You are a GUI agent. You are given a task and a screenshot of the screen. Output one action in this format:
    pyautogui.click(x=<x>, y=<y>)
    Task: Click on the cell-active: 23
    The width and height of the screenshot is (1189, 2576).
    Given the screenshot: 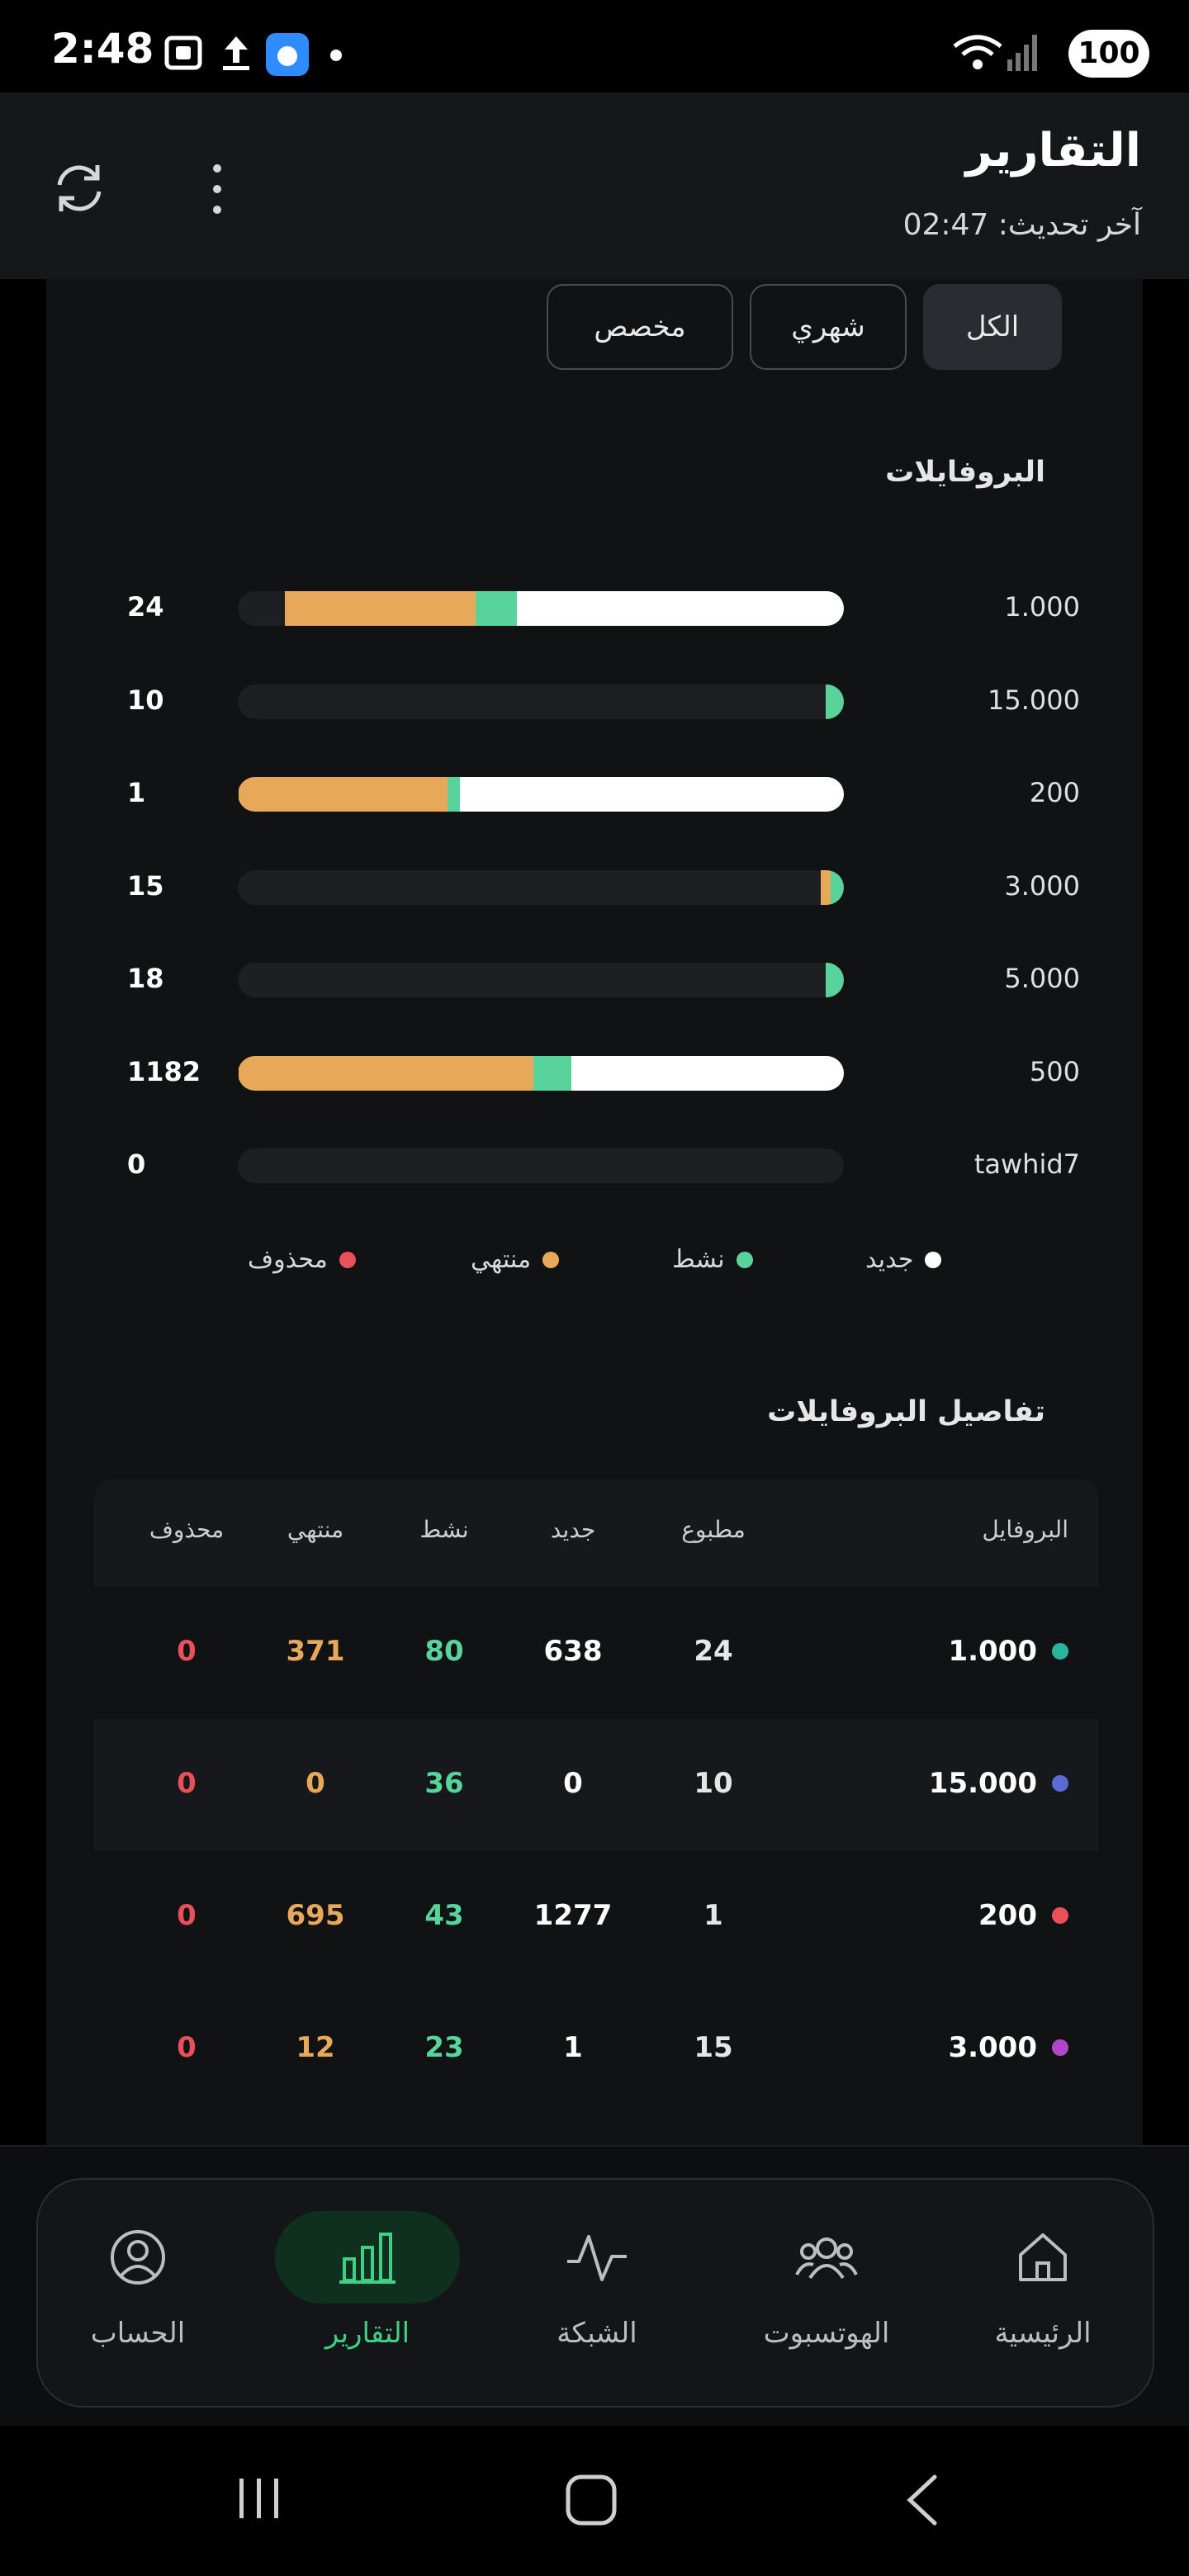 What is the action you would take?
    pyautogui.click(x=444, y=2047)
    